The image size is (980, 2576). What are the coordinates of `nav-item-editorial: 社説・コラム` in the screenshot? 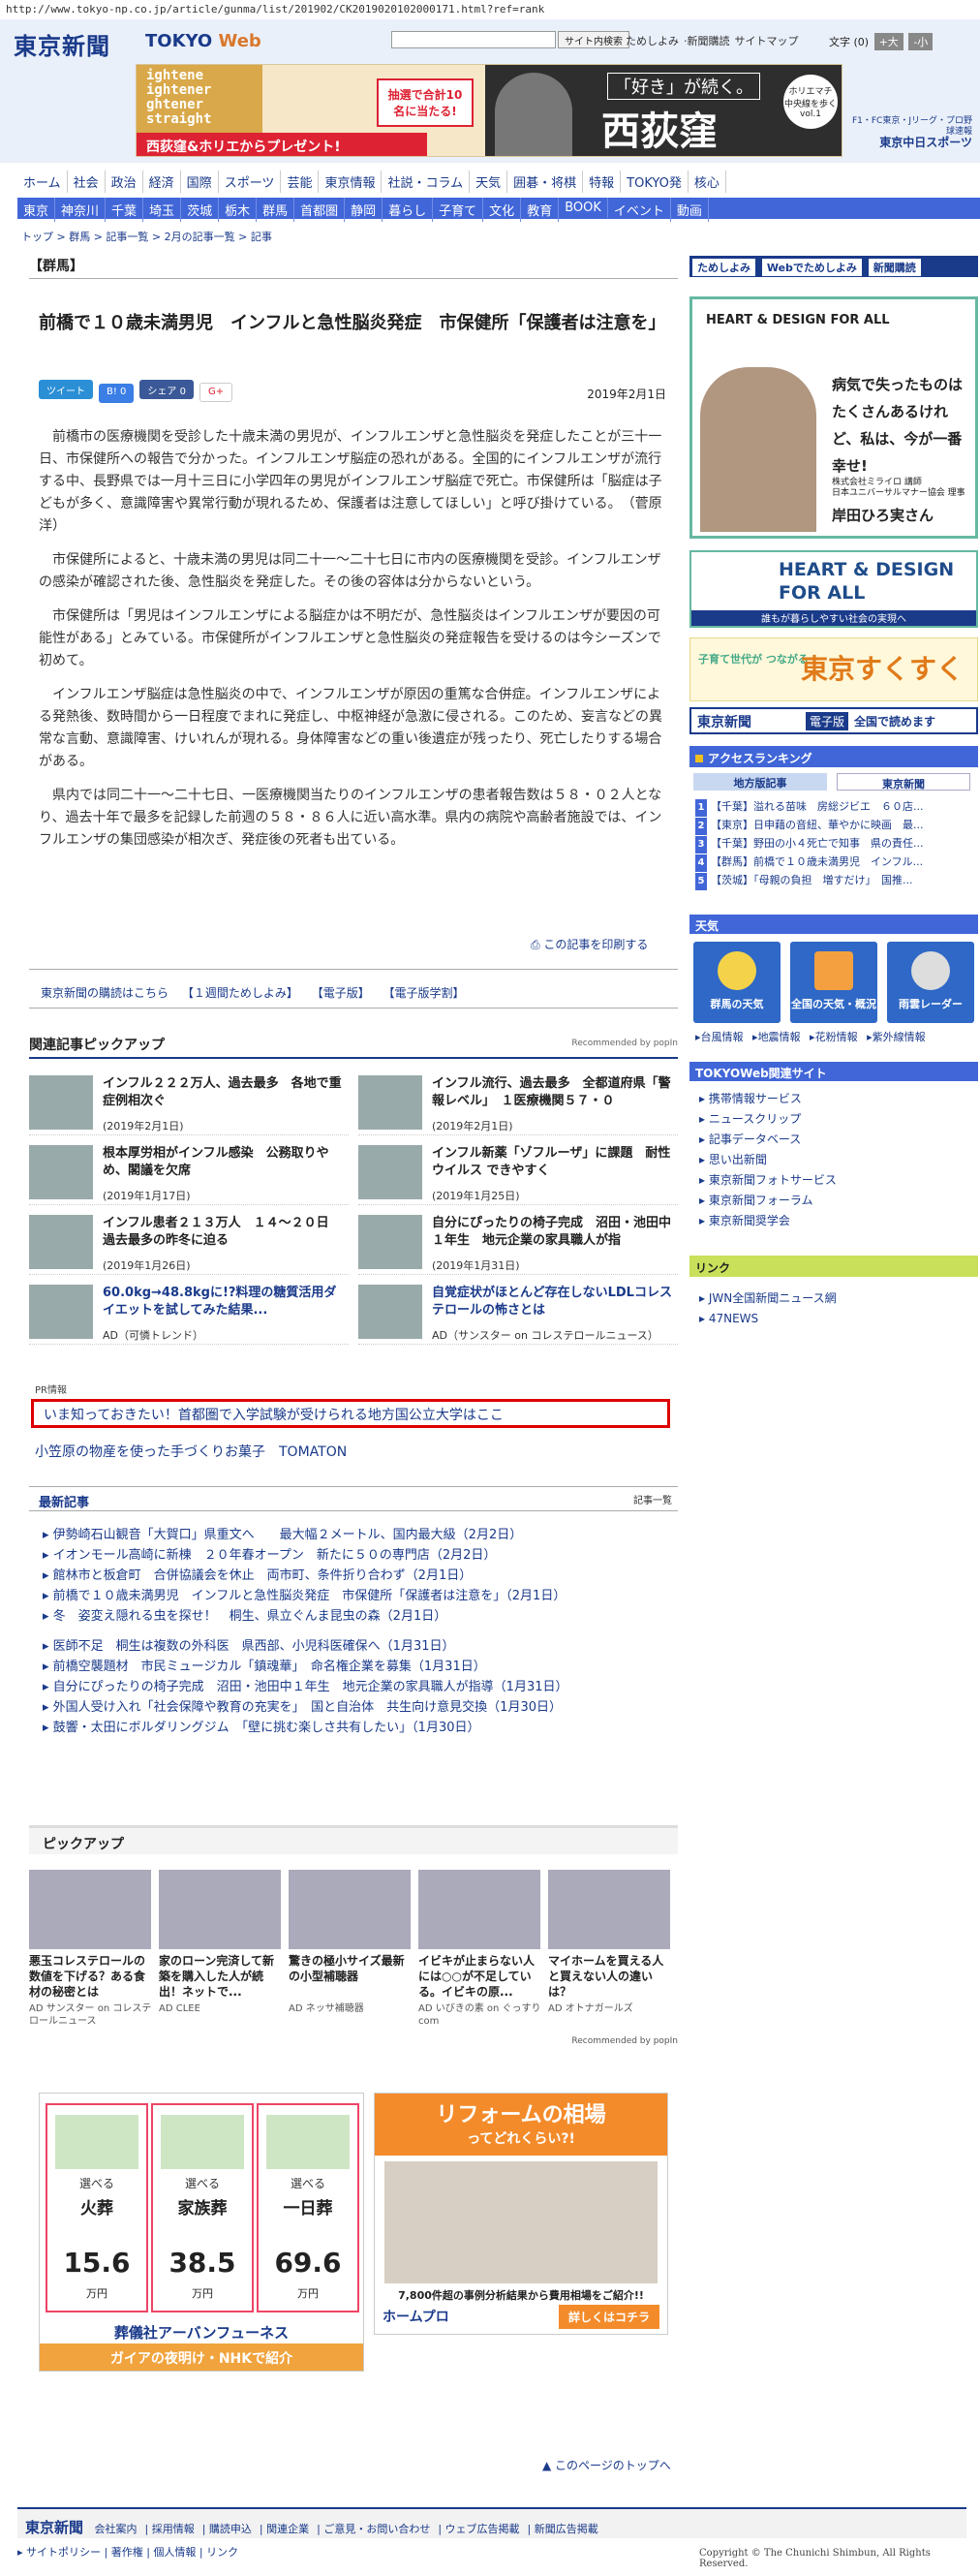 It's located at (426, 182).